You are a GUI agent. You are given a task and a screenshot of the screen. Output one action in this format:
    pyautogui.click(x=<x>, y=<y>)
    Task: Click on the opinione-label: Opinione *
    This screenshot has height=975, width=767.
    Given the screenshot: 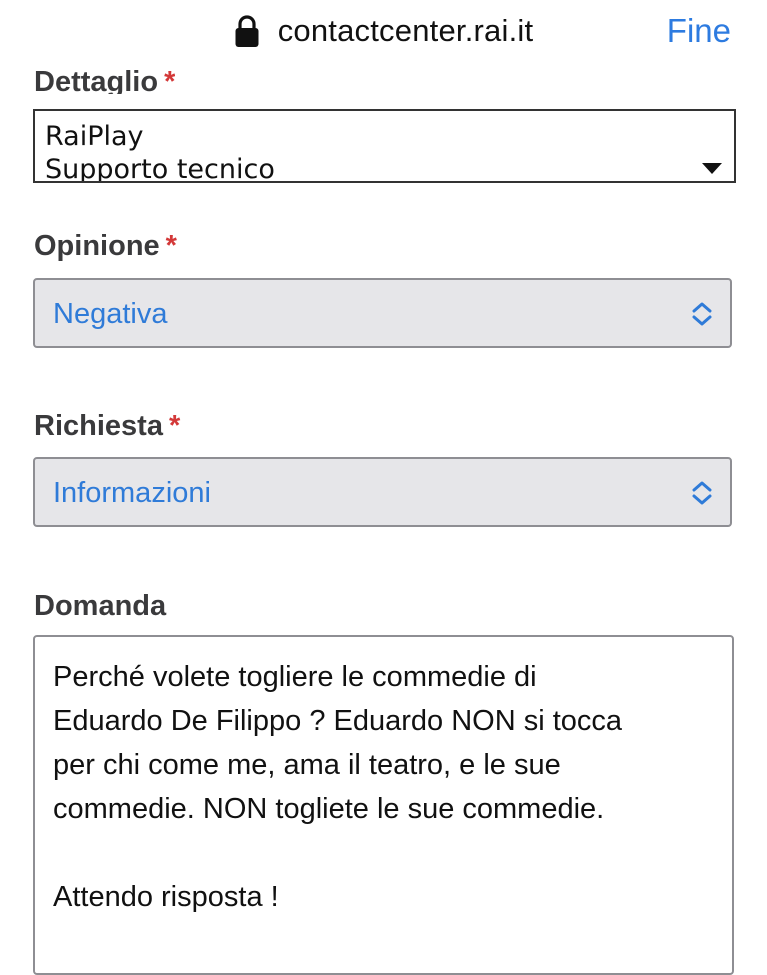 What is the action you would take?
    pyautogui.click(x=105, y=246)
    